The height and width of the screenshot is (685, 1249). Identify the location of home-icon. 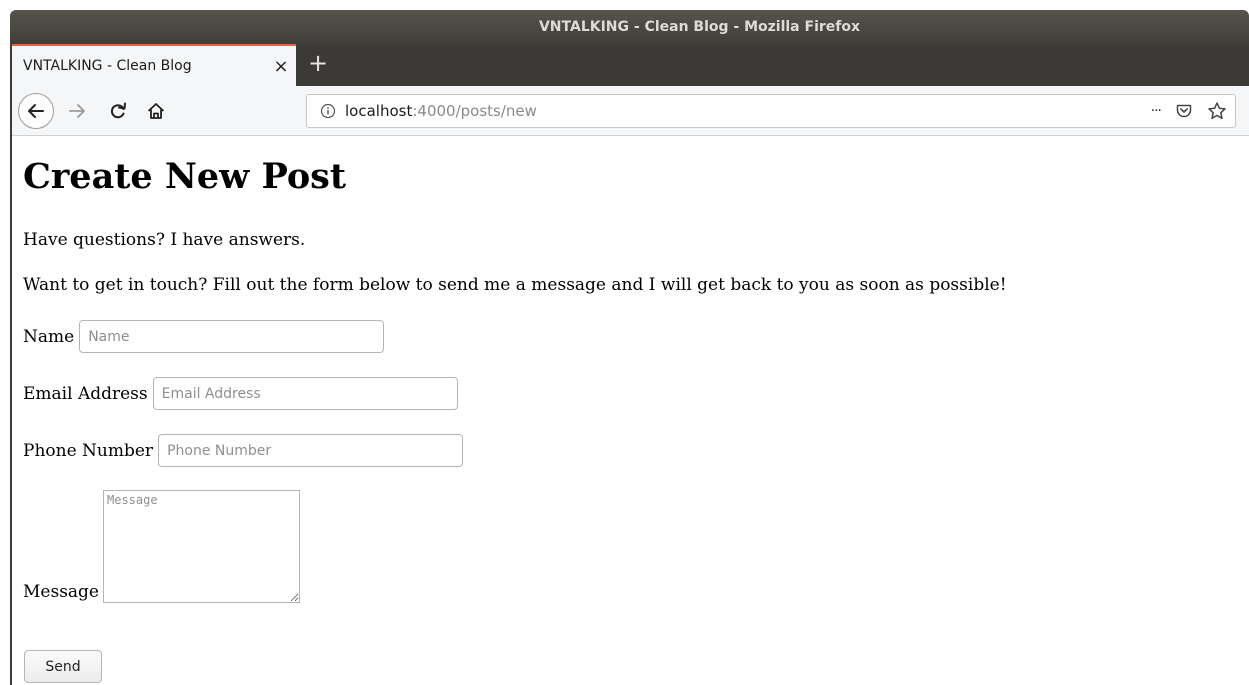
(156, 111).